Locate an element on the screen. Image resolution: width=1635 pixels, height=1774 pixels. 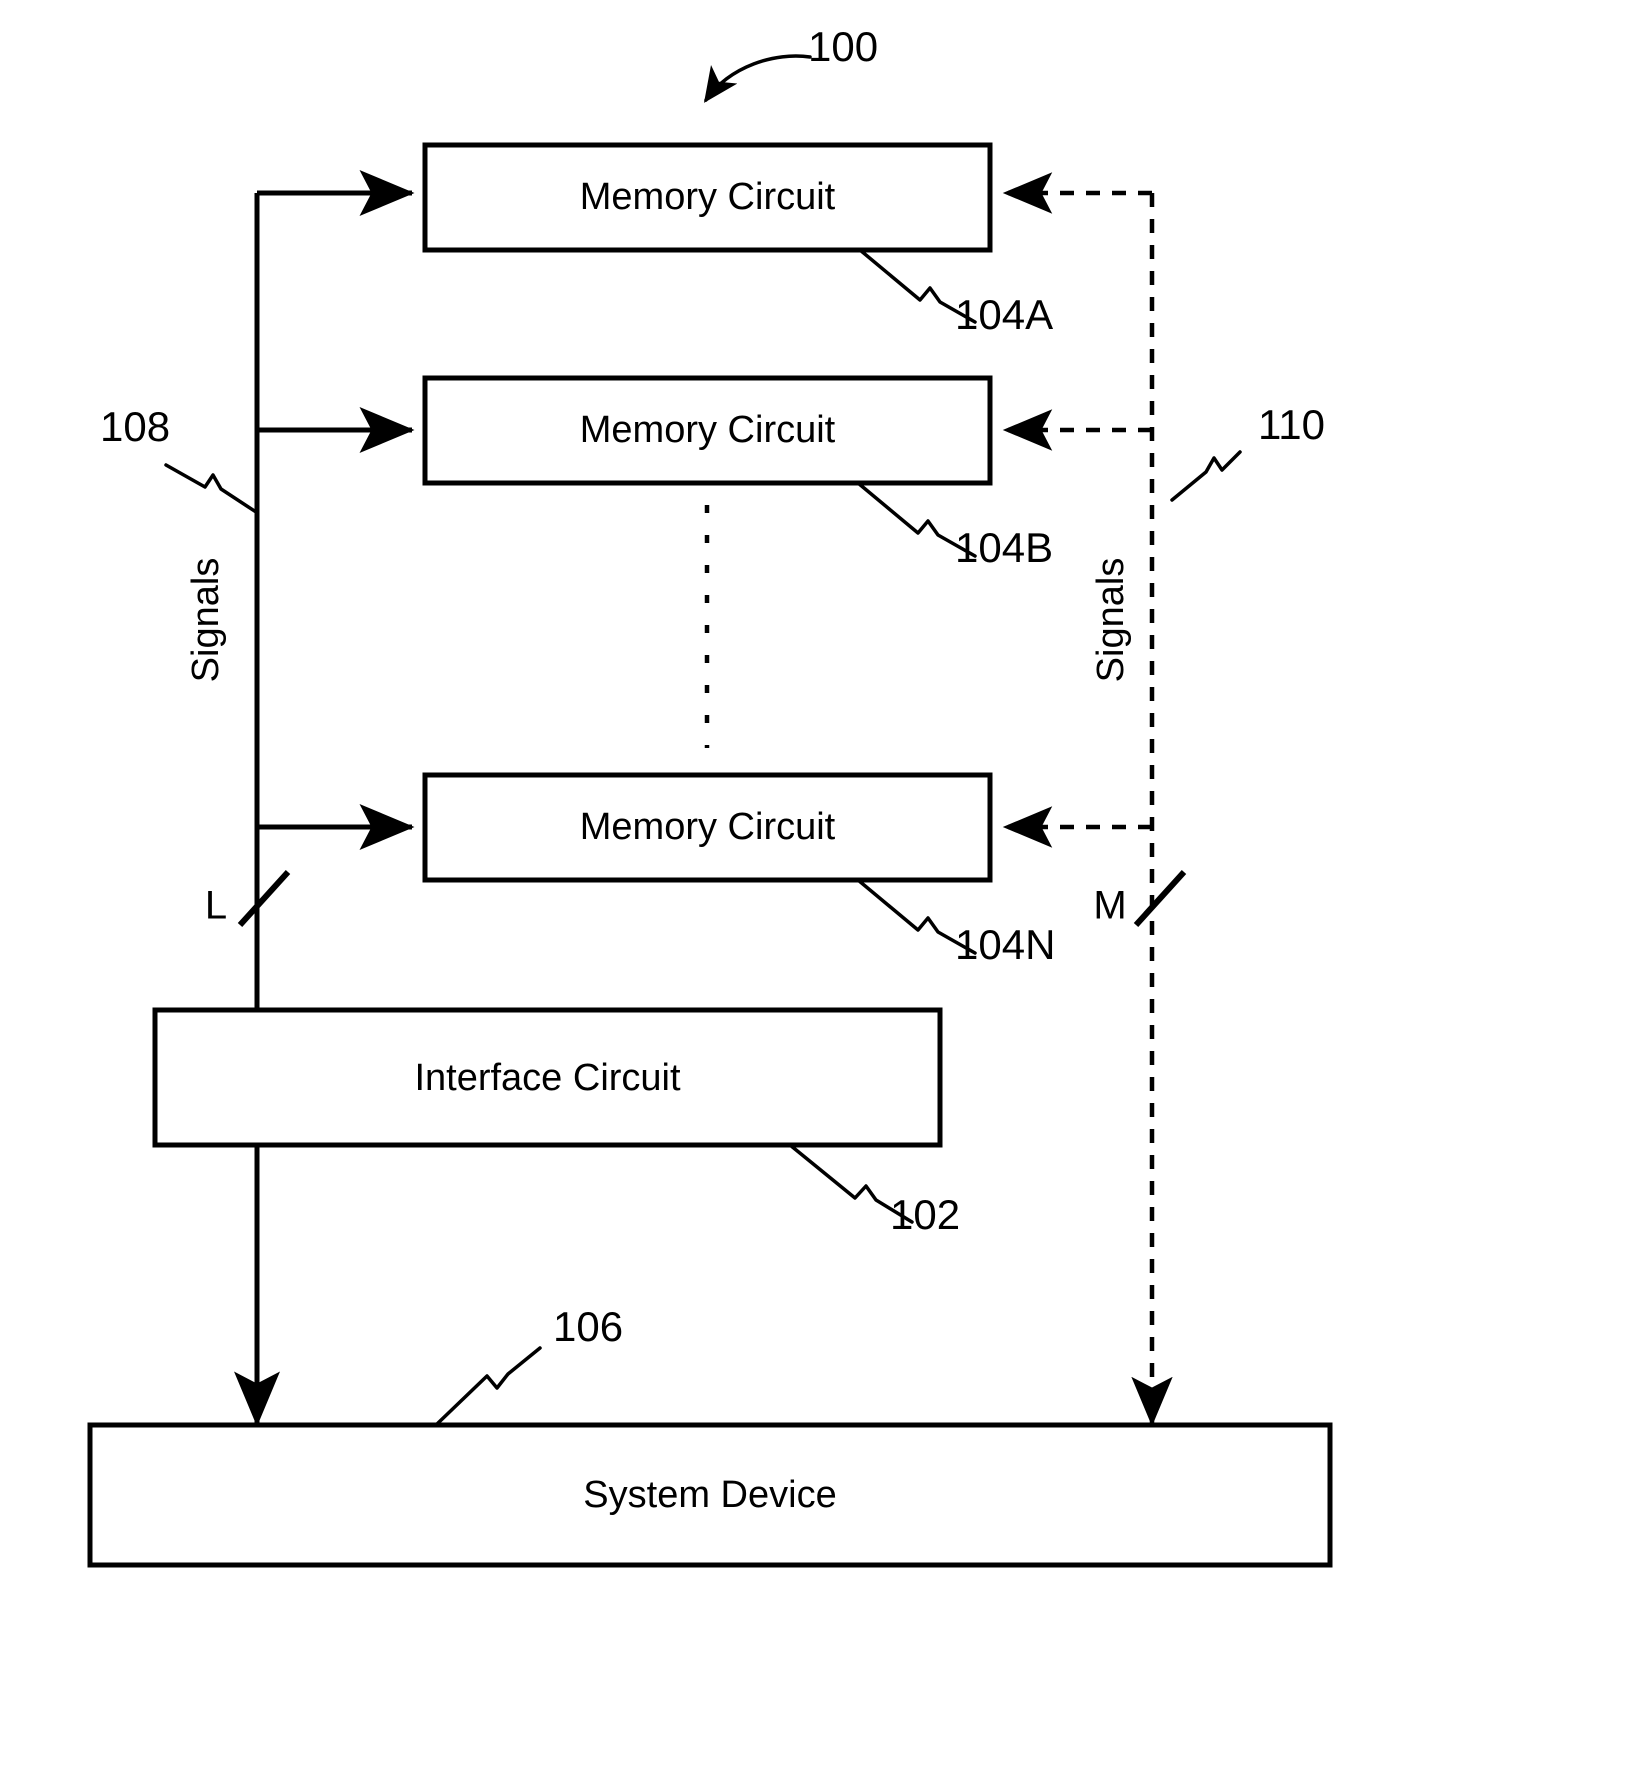
system-device-label: System Device is located at coordinates (709, 1495).